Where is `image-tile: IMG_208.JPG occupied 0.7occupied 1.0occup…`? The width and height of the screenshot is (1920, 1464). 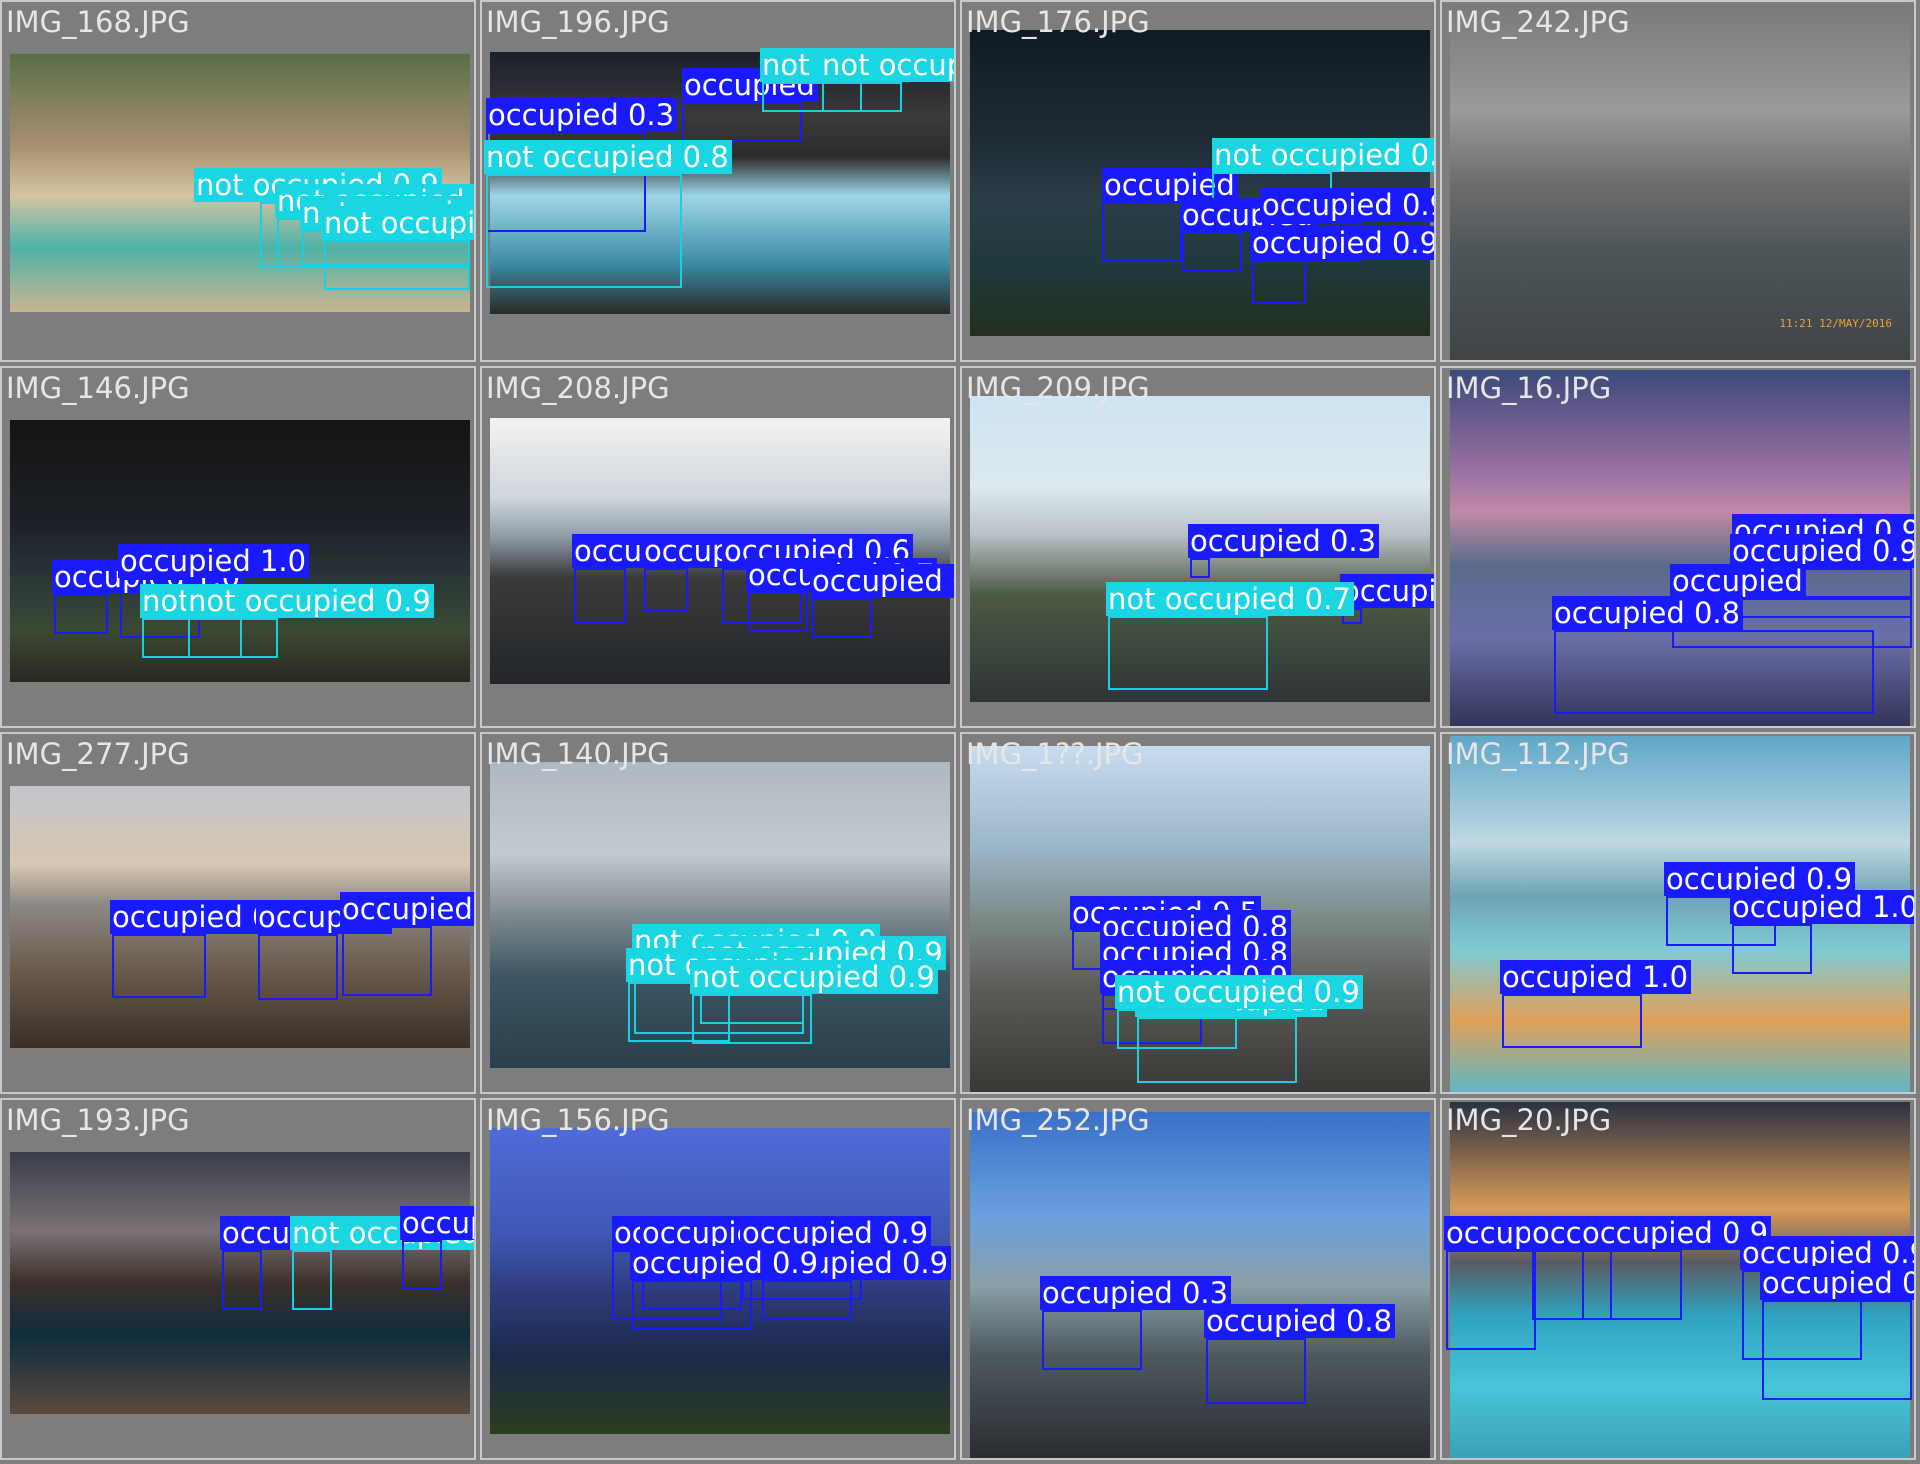 image-tile: IMG_208.JPG occupied 0.7occupied 1.0occup… is located at coordinates (718, 547).